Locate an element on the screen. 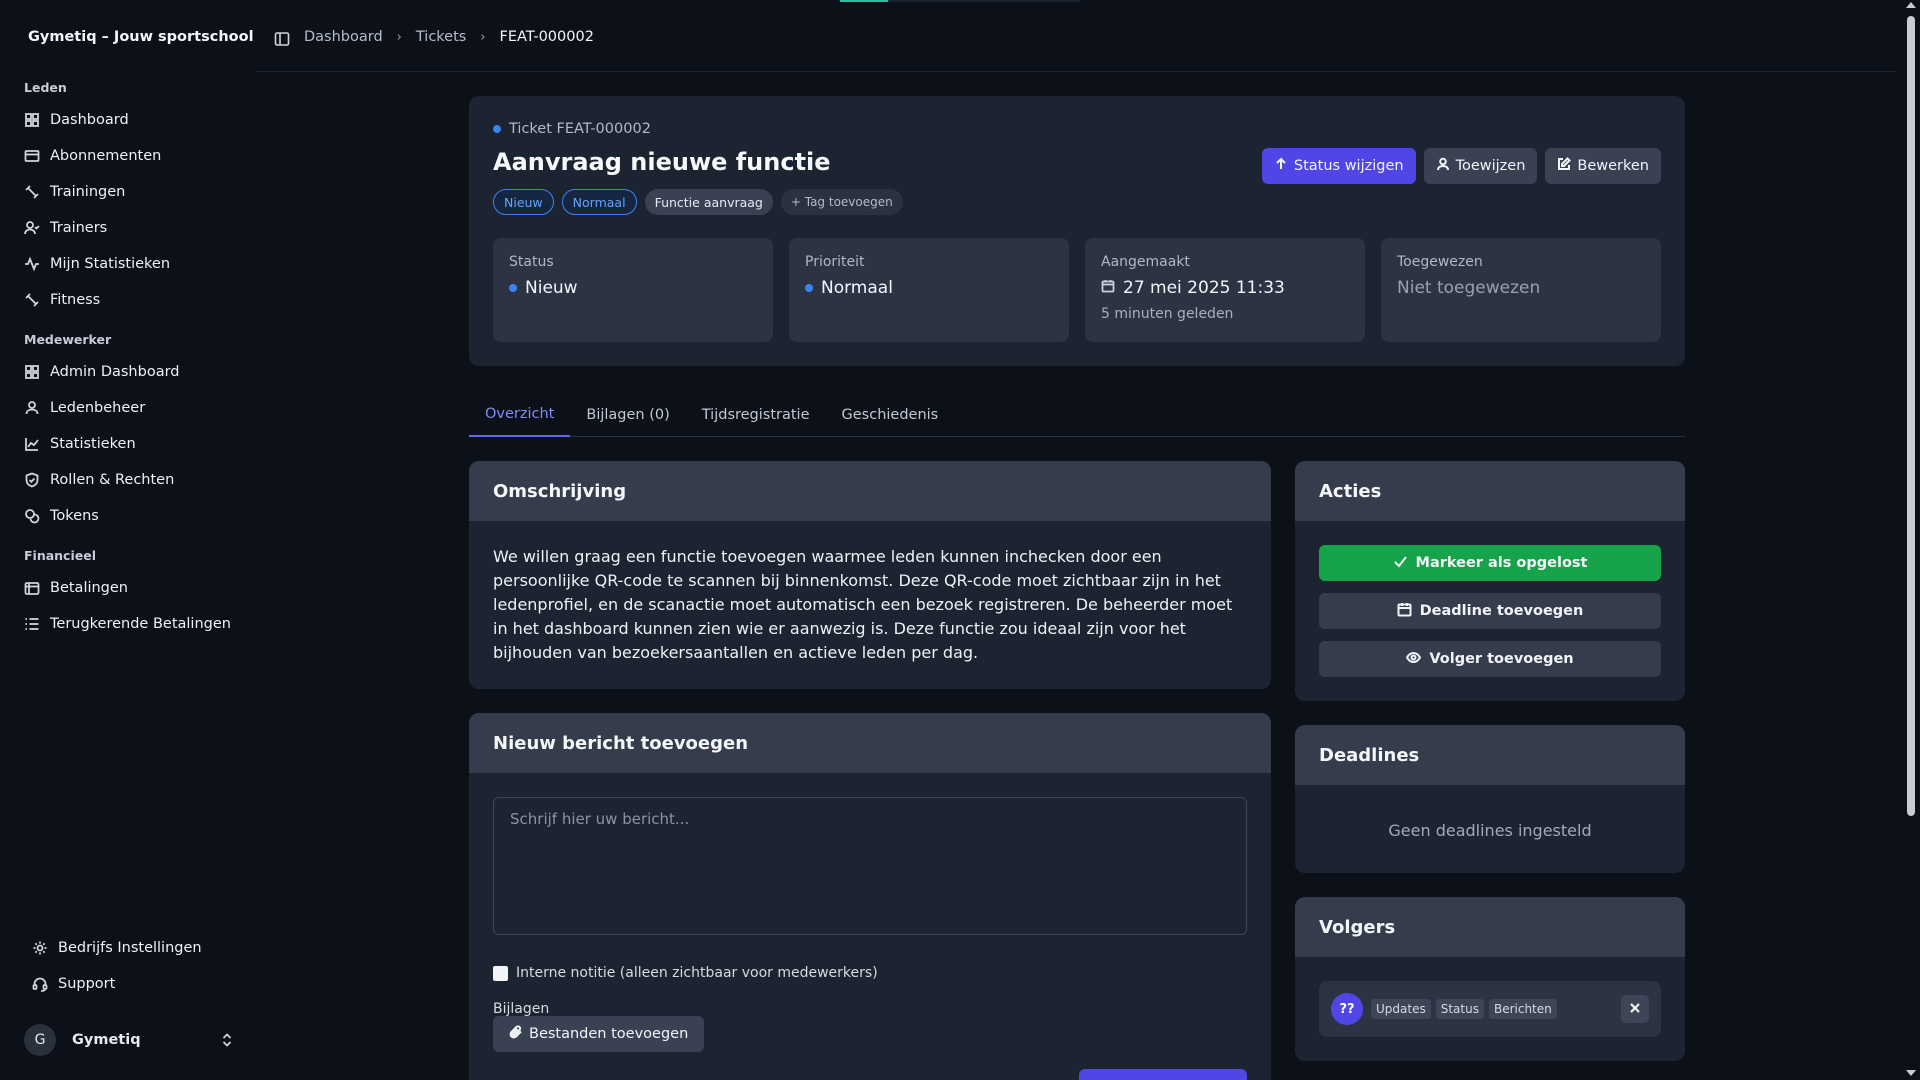 Image resolution: width=1920 pixels, height=1080 pixels. change-status-label: Status wijzigen is located at coordinates (1348, 166).